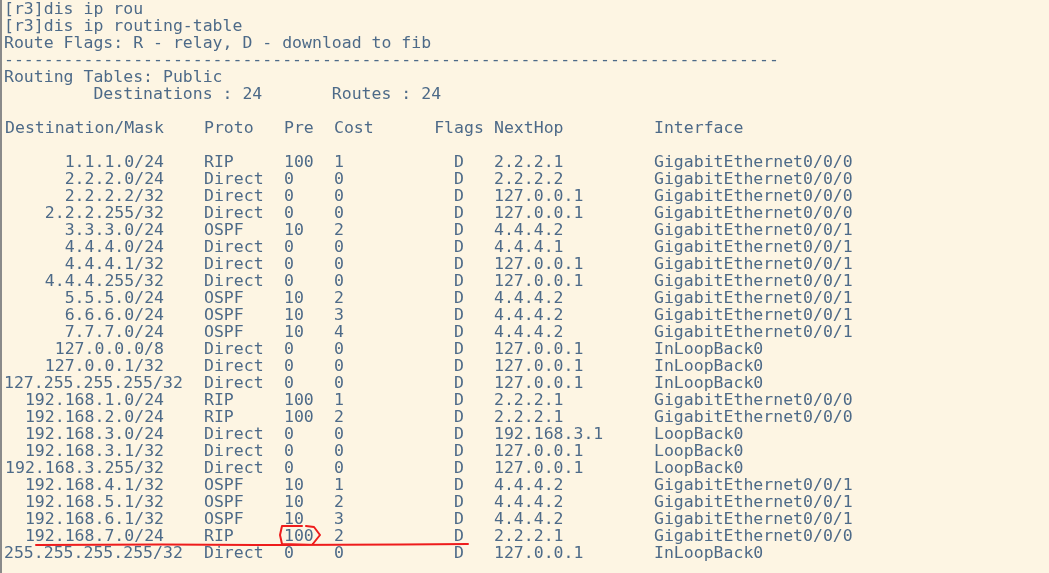  What do you see at coordinates (104, 212) in the screenshot?
I see `table-cell: 2.2.2.255/32` at bounding box center [104, 212].